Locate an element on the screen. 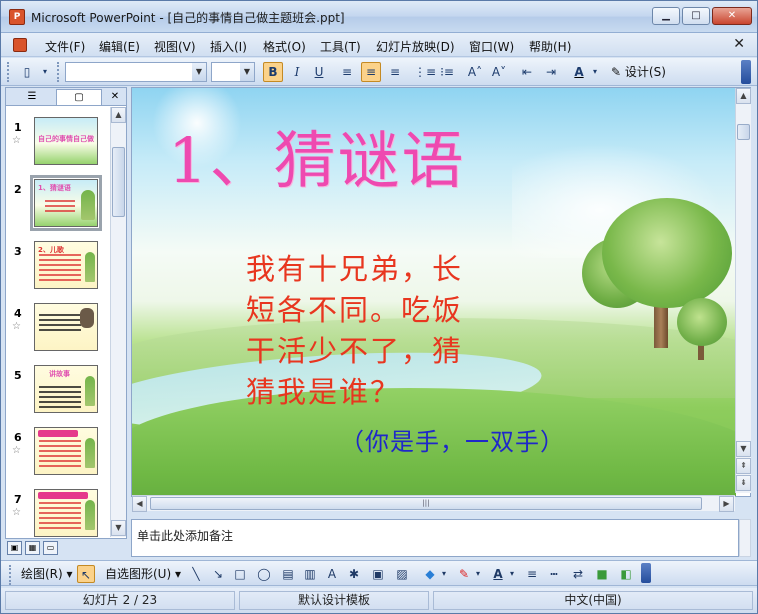 The image size is (758, 614). tab-outline: ☰ is located at coordinates (32, 97).